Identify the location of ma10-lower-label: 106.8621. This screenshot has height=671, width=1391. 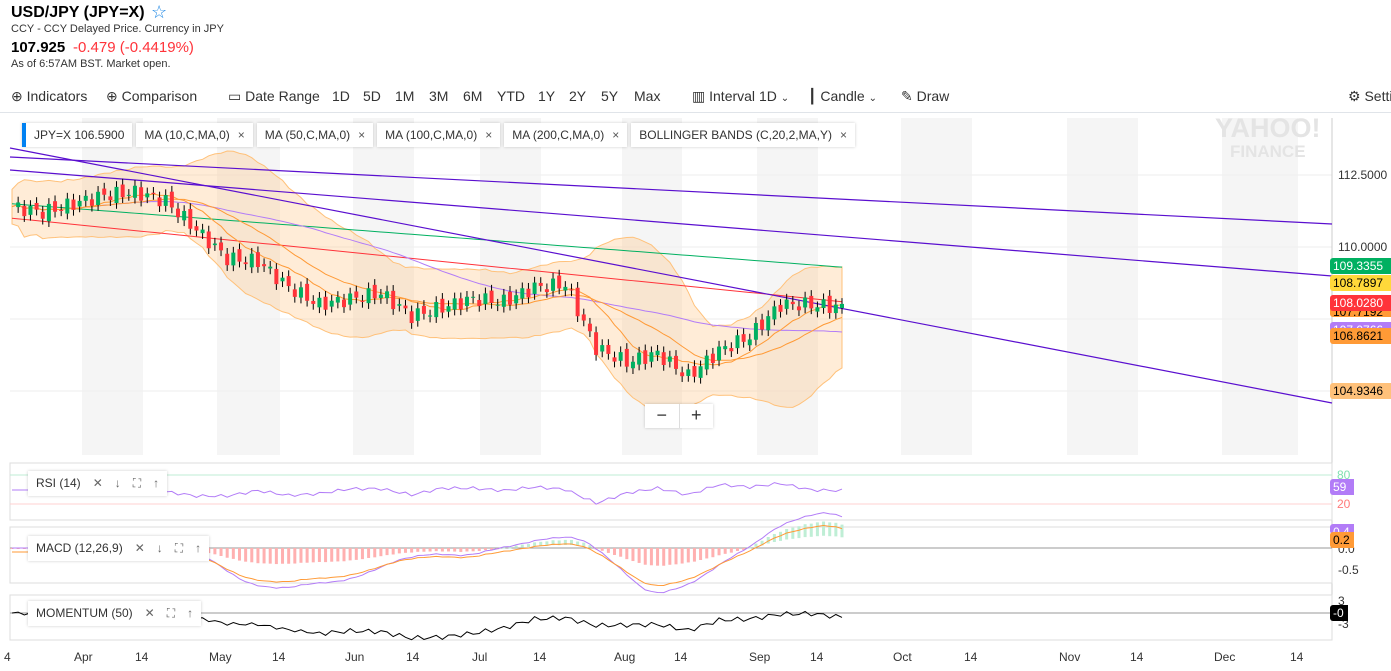
(1360, 336).